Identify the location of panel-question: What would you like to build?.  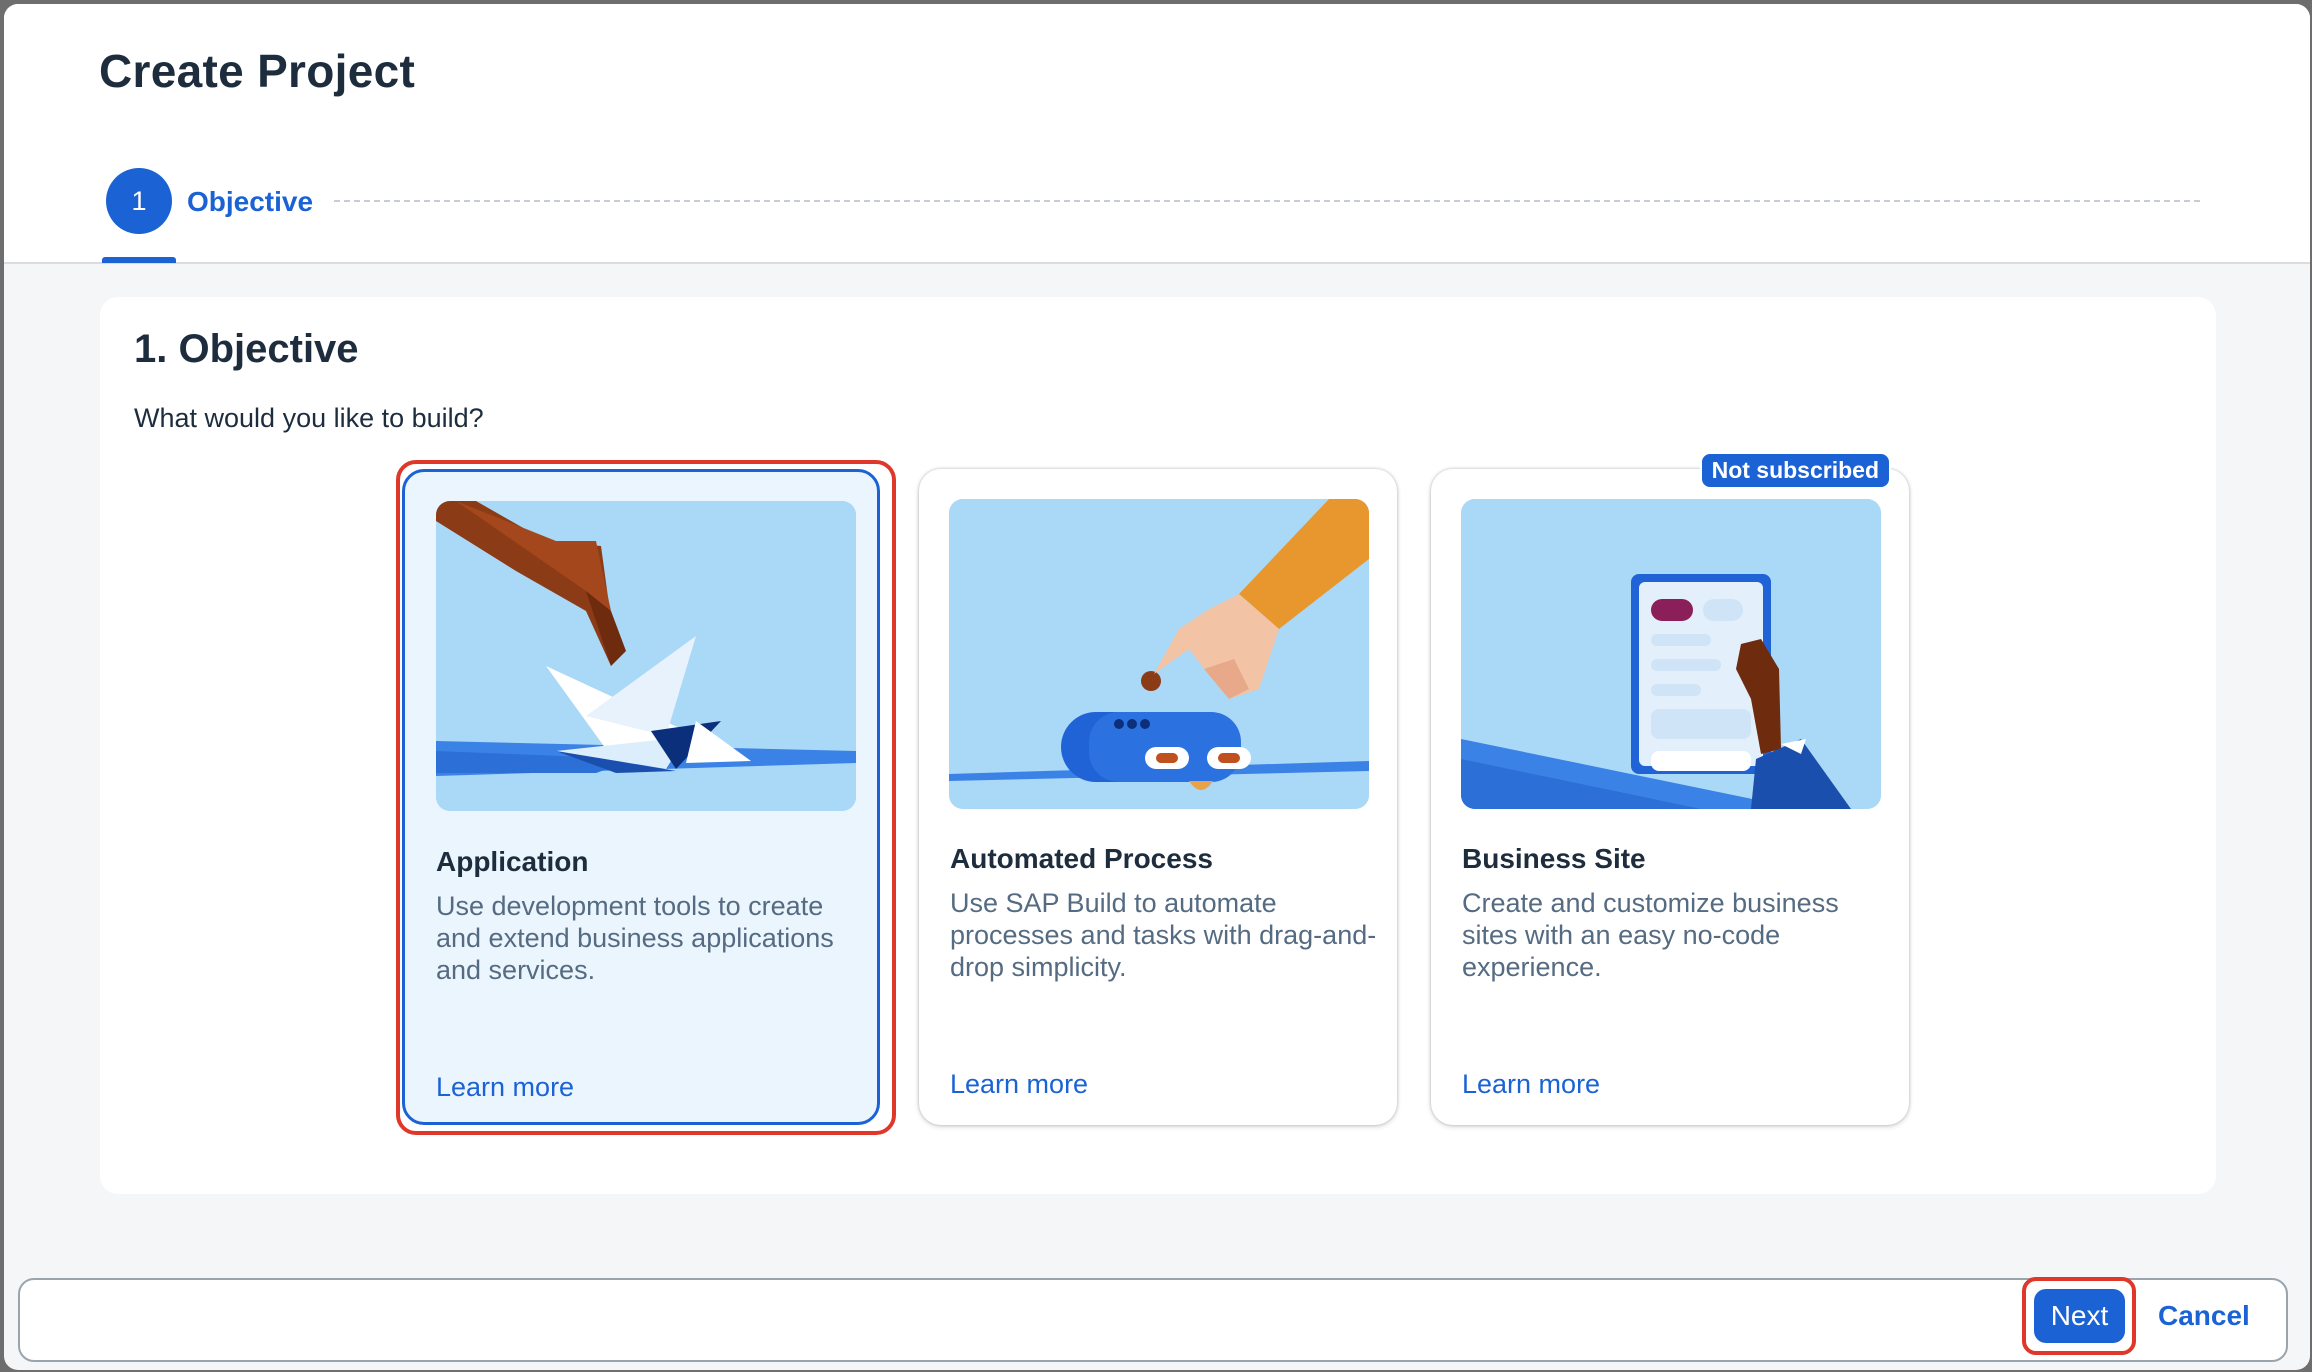
(309, 418).